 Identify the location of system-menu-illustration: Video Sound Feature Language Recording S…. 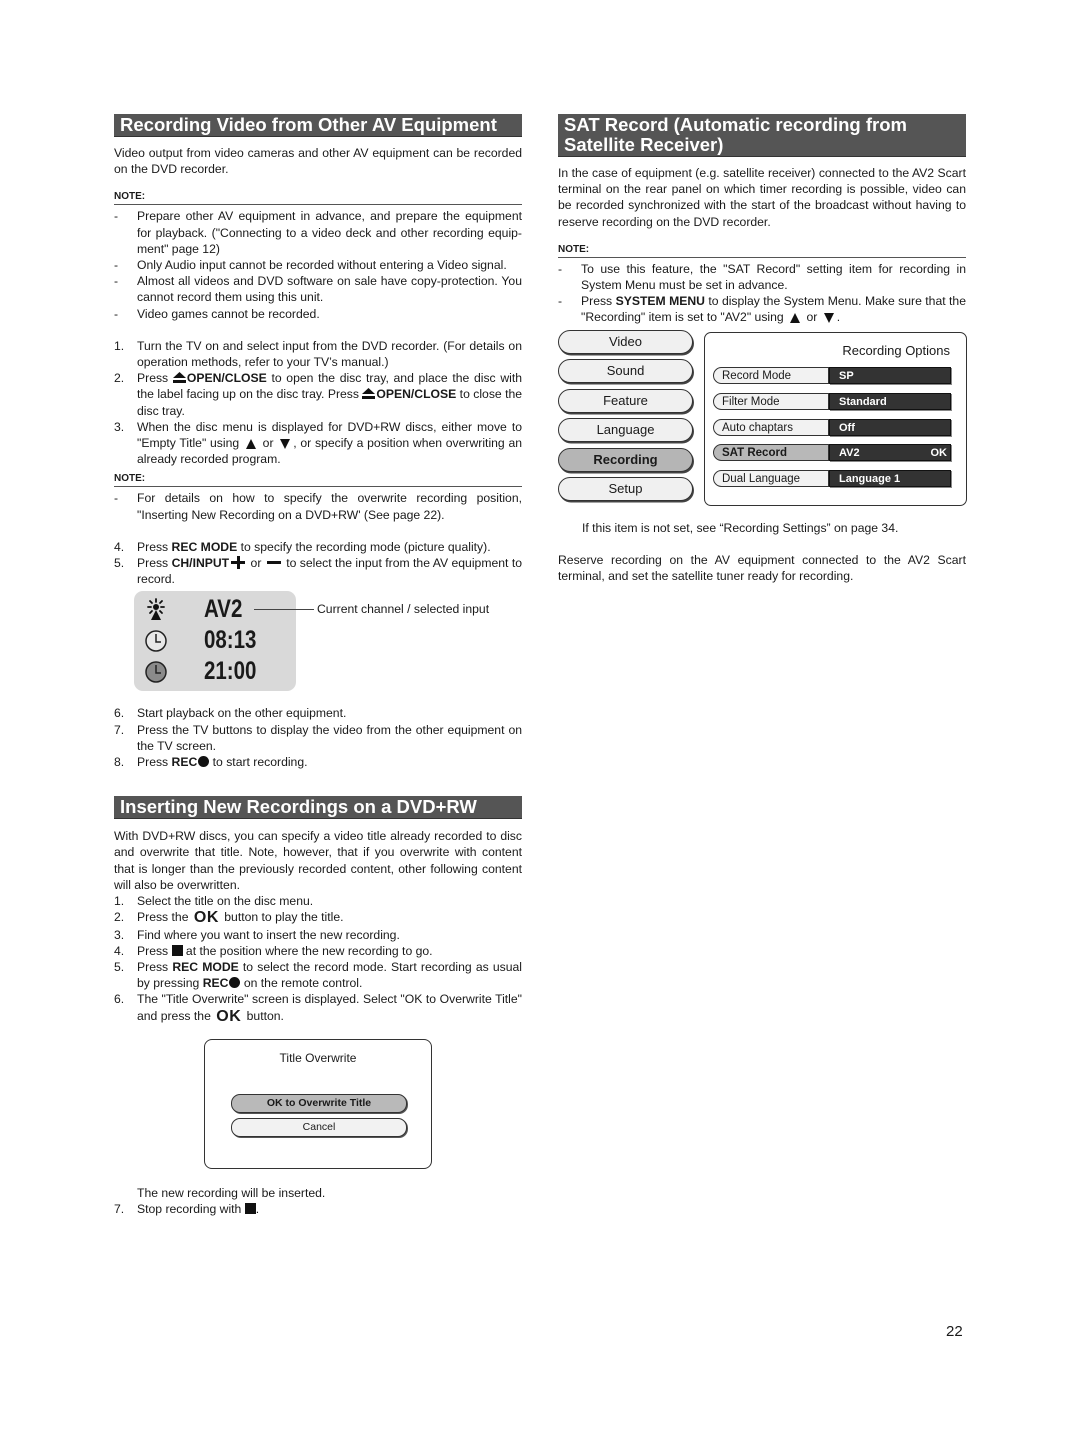
(762, 420).